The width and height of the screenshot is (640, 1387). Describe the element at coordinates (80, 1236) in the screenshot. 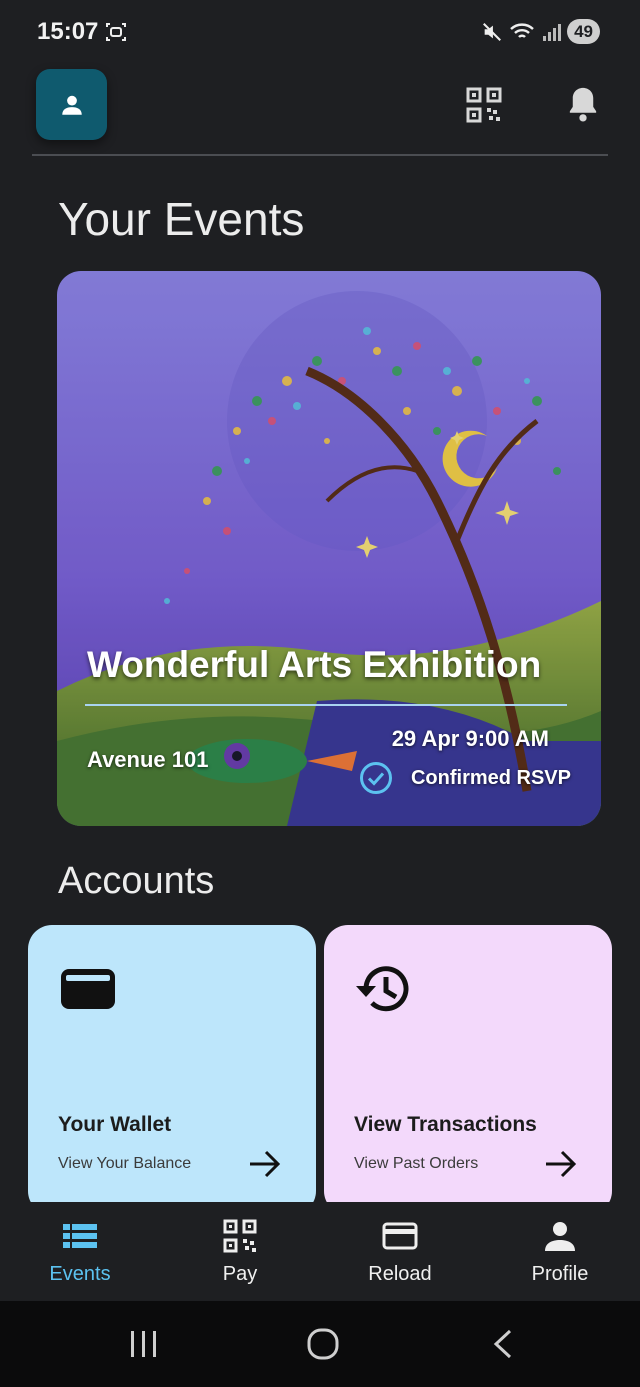

I see `list-icon` at that location.